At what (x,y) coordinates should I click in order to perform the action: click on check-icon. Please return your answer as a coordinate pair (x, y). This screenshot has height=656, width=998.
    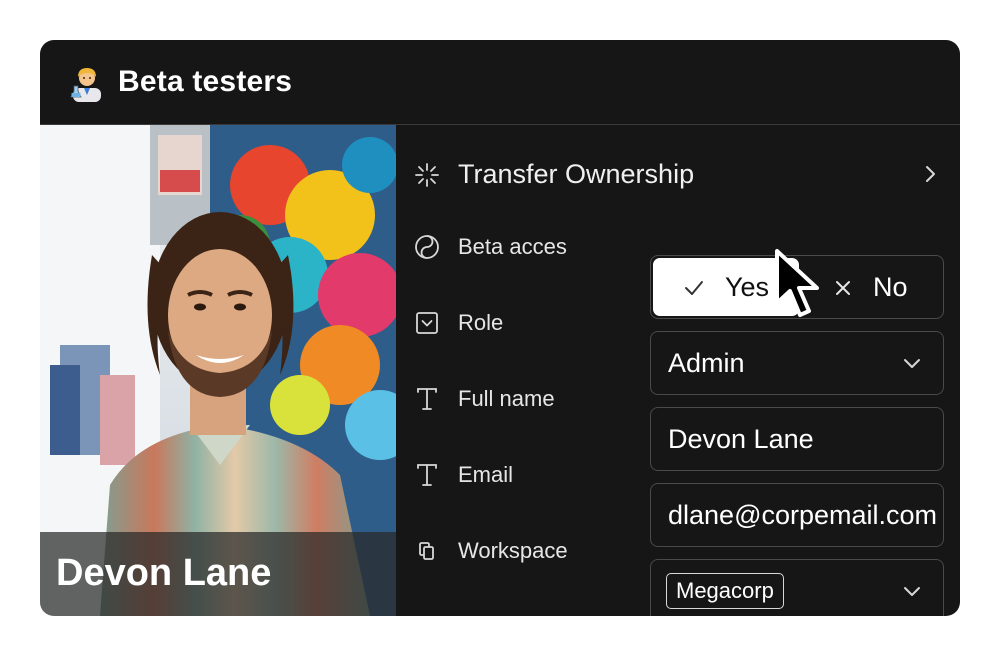
    Looking at the image, I should click on (694, 288).